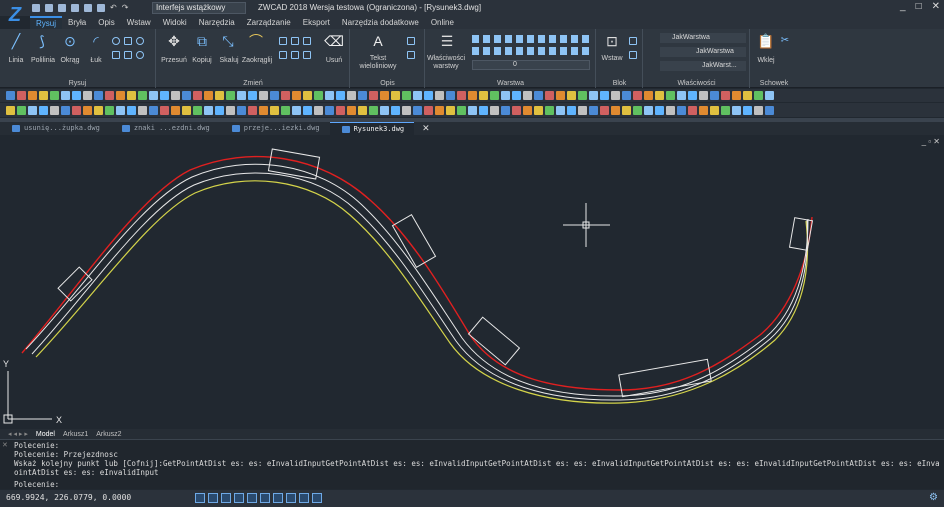  Describe the element at coordinates (140, 55) in the screenshot. I see `donut-small-icon` at that location.